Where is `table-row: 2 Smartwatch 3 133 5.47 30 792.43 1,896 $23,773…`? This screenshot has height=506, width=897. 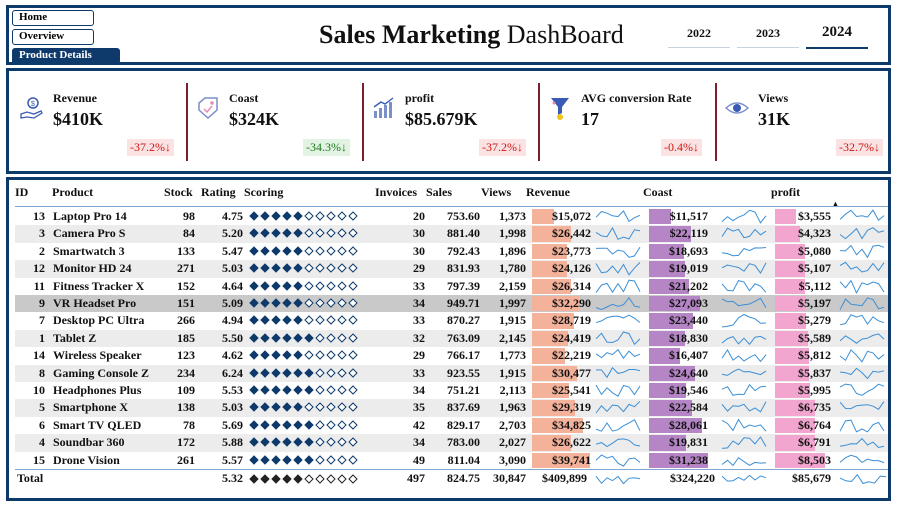 table-row: 2 Smartwatch 3 133 5.47 30 792.43 1,896 $23,773… is located at coordinates (451, 251).